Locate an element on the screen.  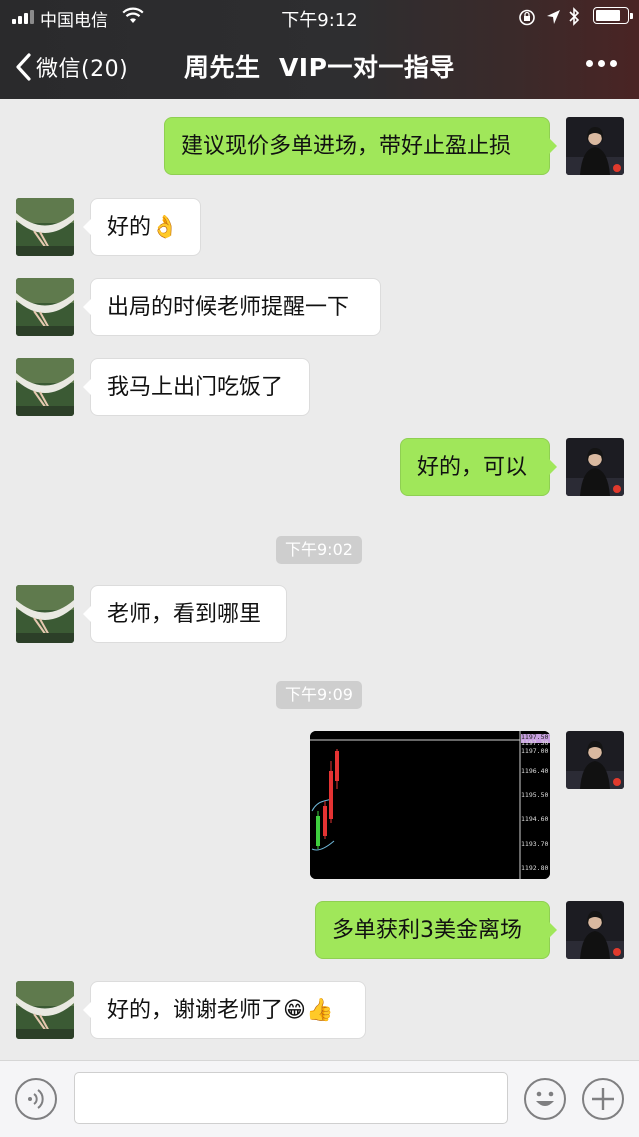
plus-button is located at coordinates (603, 1099).